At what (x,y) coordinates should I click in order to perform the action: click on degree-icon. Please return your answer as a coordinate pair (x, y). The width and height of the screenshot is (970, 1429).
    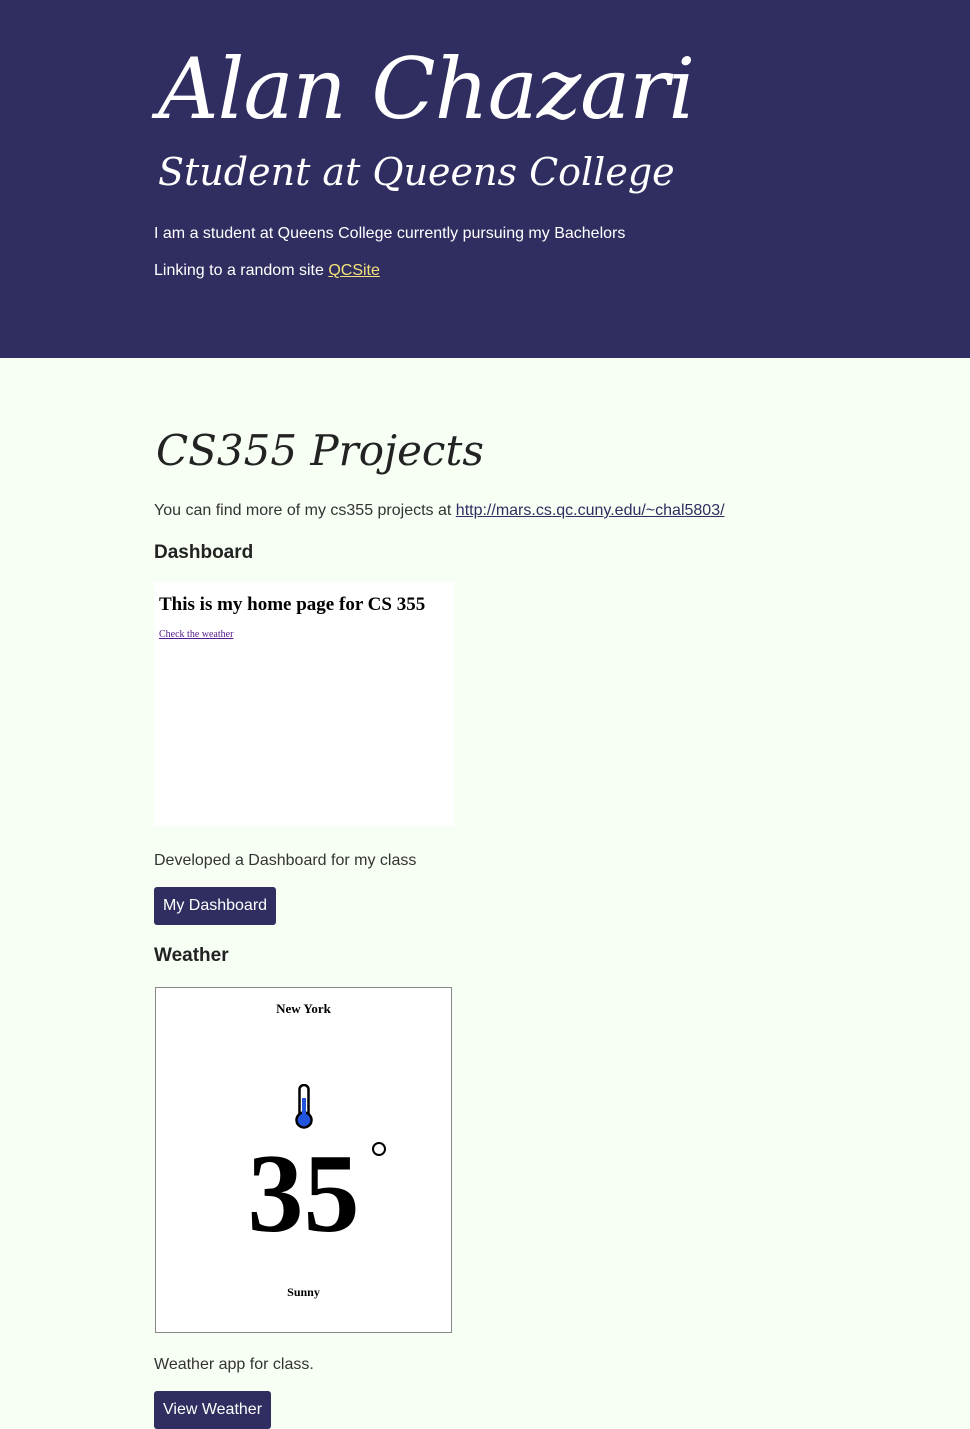
    Looking at the image, I should click on (379, 1149).